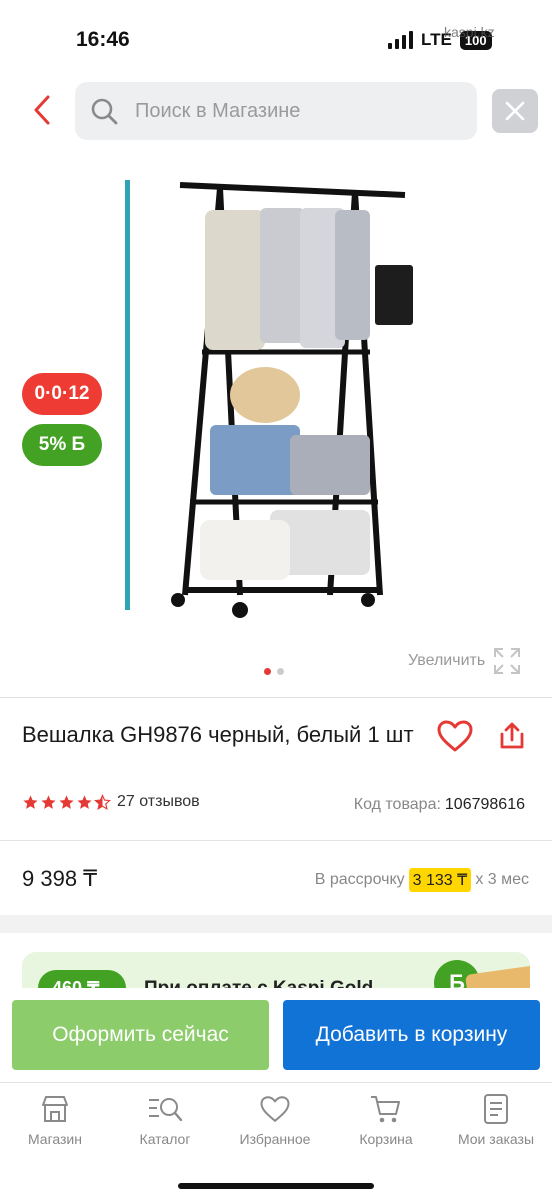 The image size is (552, 1200). I want to click on zoom-button: Увеличить, so click(464, 661).